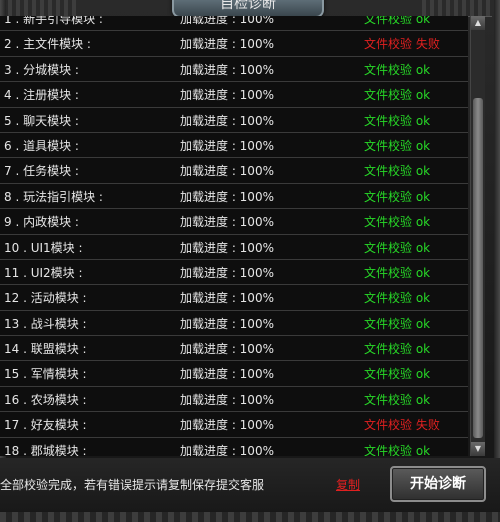 The width and height of the screenshot is (500, 522). I want to click on module-row: 8 . 玩法指引模块 : 加载进度 : 100% 文件校验 ok, so click(234, 197).